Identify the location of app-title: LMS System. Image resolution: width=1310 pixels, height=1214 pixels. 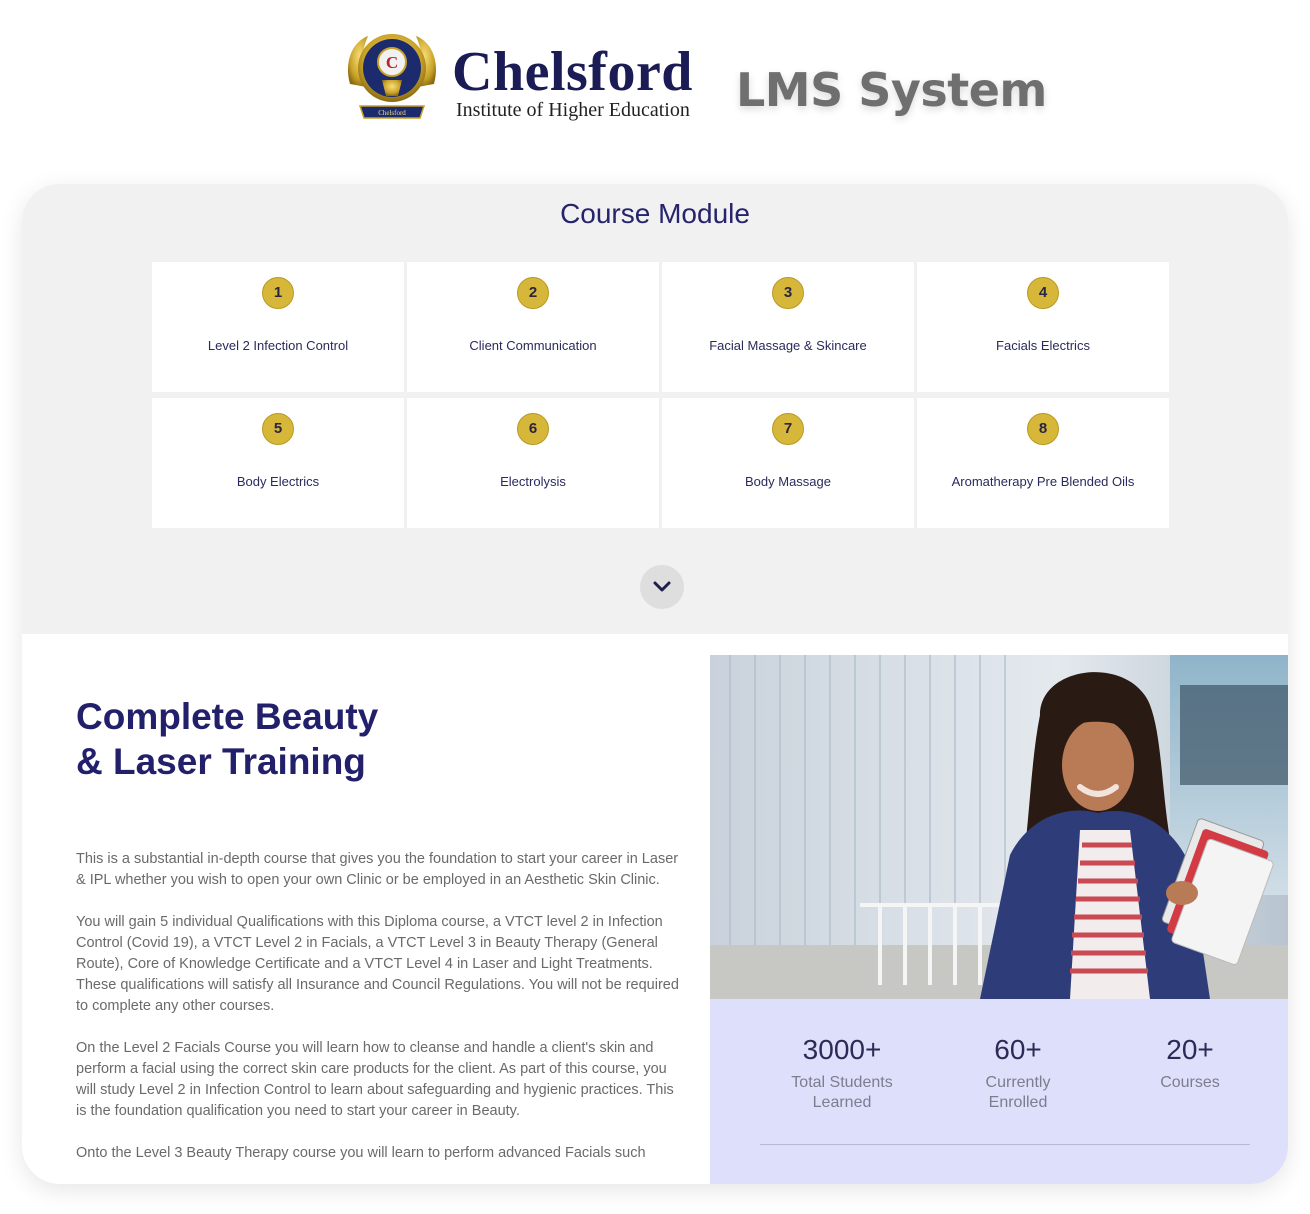
(891, 90).